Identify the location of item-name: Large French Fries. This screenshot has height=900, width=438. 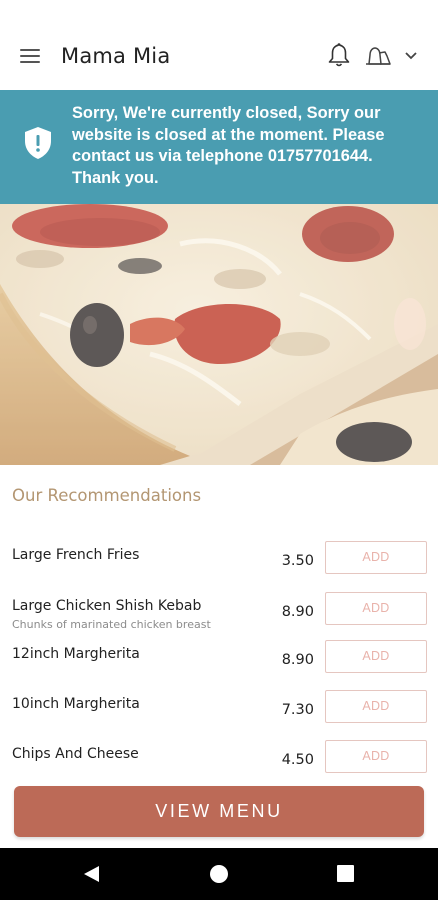
(76, 555).